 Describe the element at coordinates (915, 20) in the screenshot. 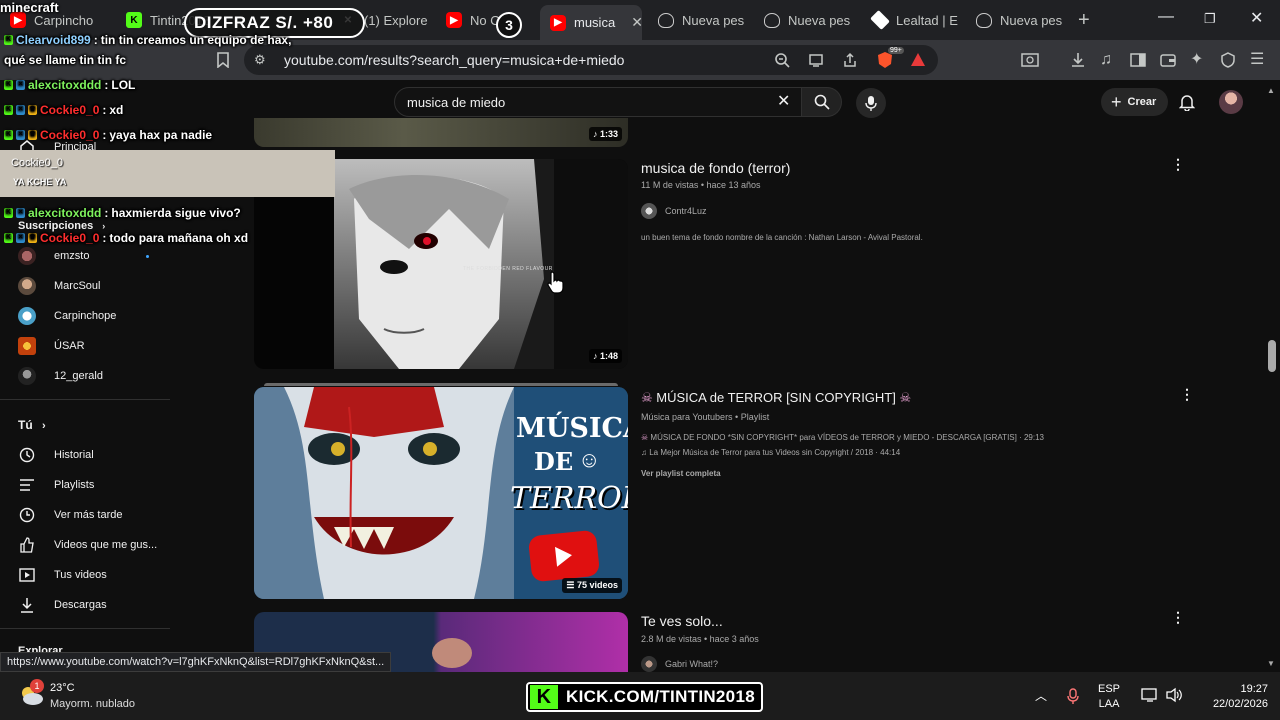

I see `tab-lealtad: Lealtad | E` at that location.